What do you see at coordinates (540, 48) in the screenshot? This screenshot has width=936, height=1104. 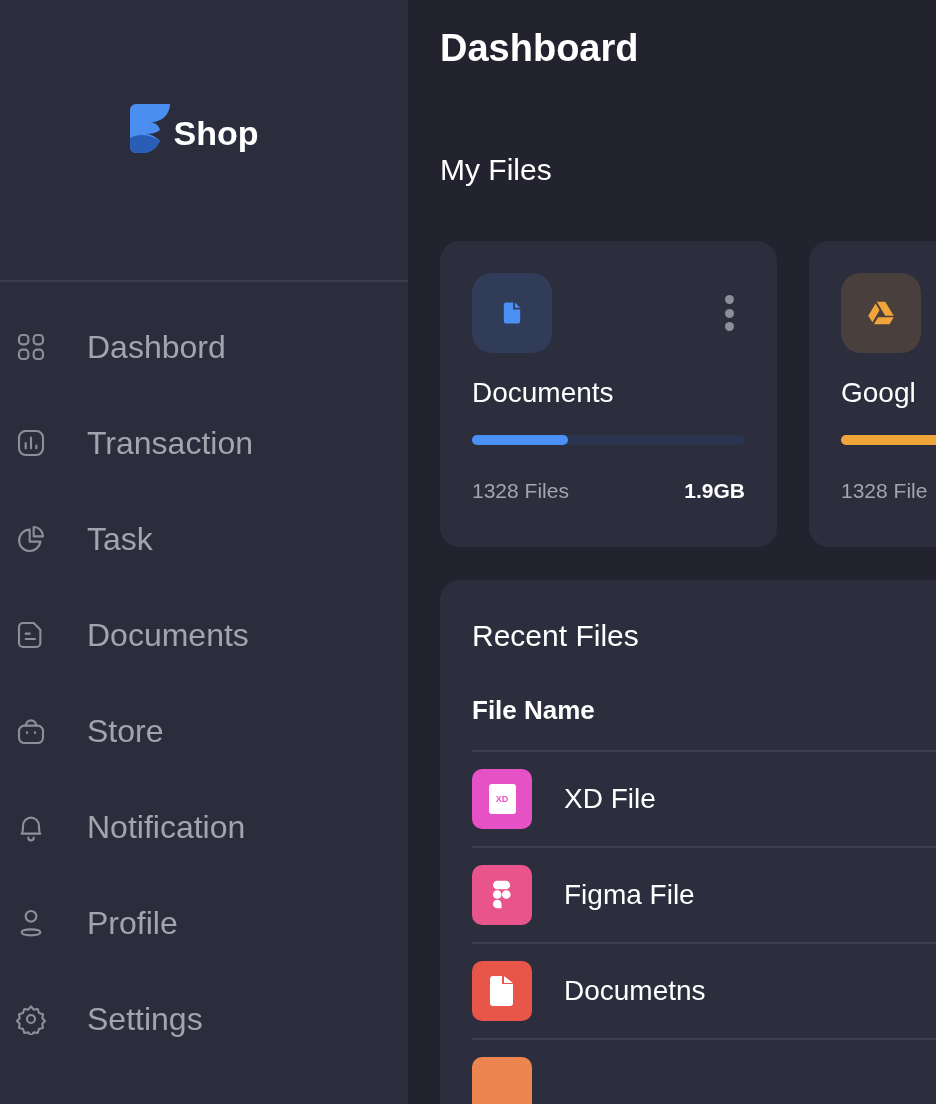 I see `page-title: Dashboard` at bounding box center [540, 48].